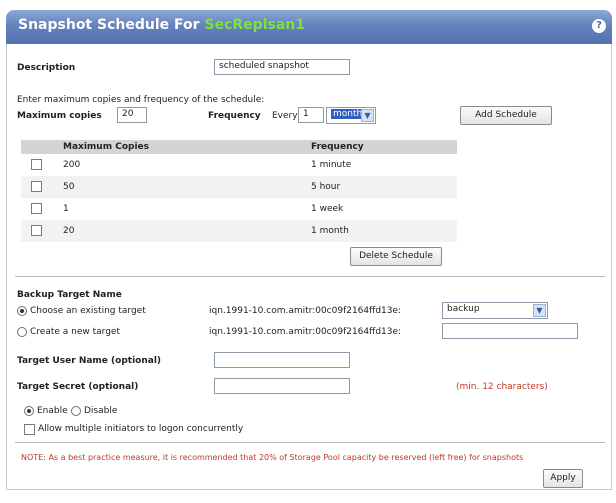  What do you see at coordinates (69, 295) in the screenshot?
I see `backup-target-heading: Backup Target Name` at bounding box center [69, 295].